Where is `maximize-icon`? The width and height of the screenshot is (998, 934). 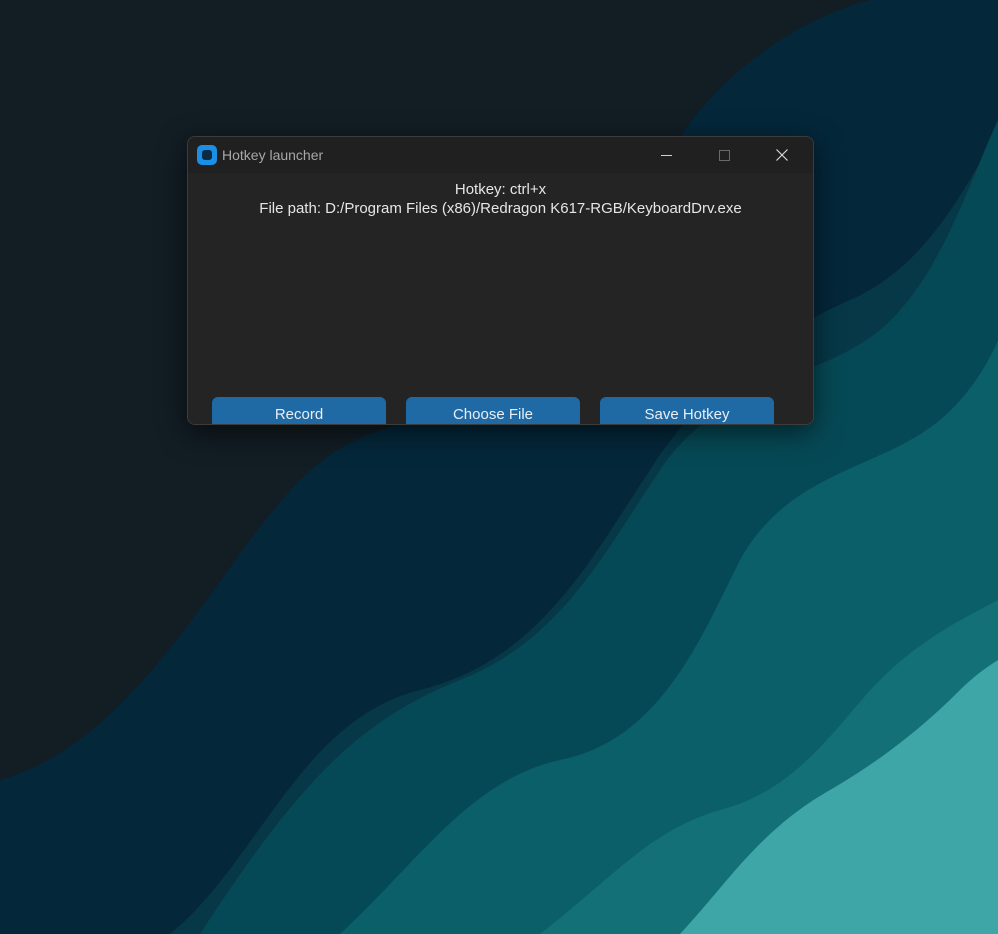 maximize-icon is located at coordinates (724, 155).